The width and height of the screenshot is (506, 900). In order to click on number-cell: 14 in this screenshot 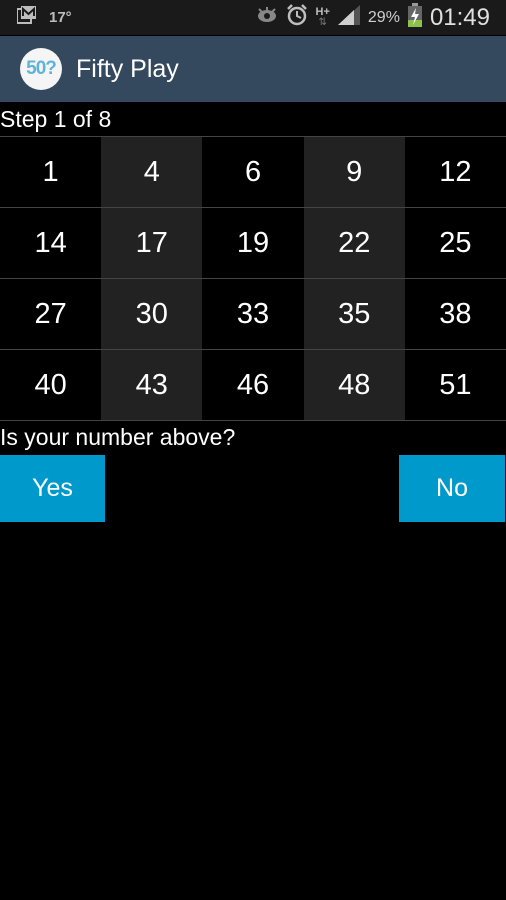, I will do `click(50, 242)`.